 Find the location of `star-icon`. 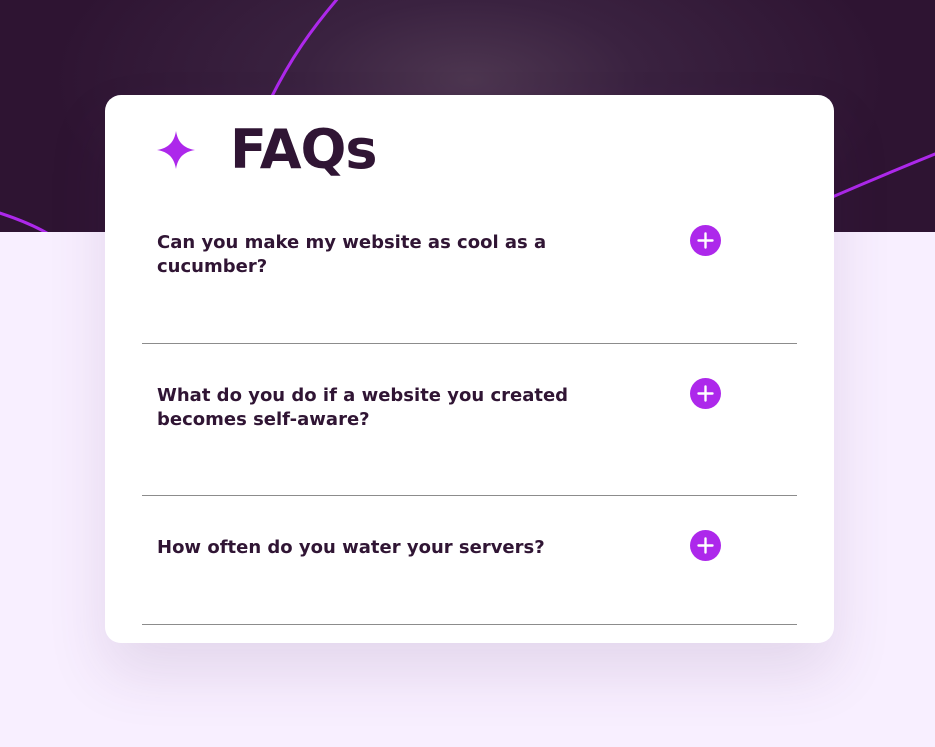

star-icon is located at coordinates (176, 150).